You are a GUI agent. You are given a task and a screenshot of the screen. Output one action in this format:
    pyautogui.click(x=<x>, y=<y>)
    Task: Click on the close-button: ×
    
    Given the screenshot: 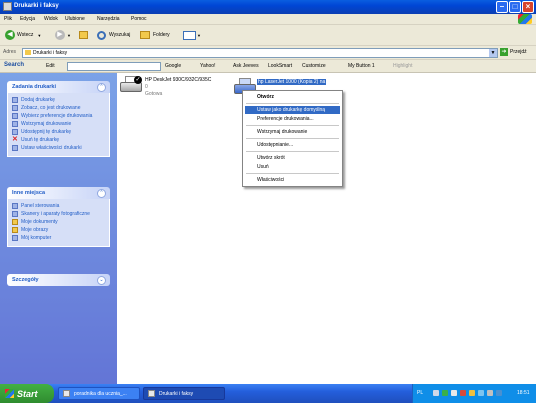 What is the action you would take?
    pyautogui.click(x=528, y=7)
    